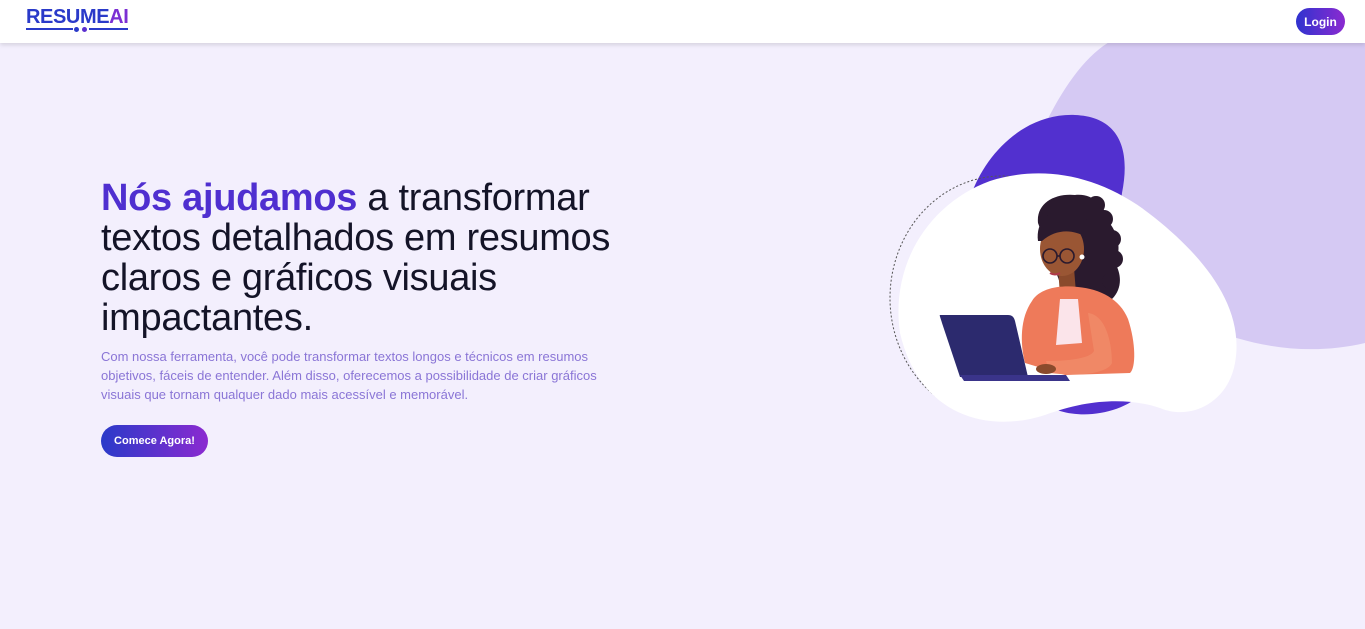  What do you see at coordinates (81, 29) in the screenshot?
I see `logo-dots-icon` at bounding box center [81, 29].